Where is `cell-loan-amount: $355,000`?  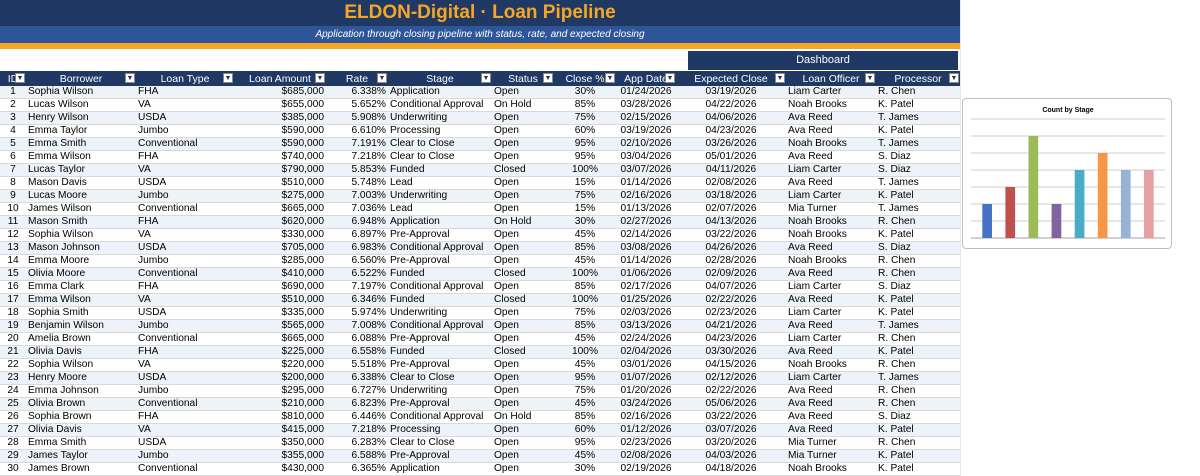 cell-loan-amount: $355,000 is located at coordinates (280, 456).